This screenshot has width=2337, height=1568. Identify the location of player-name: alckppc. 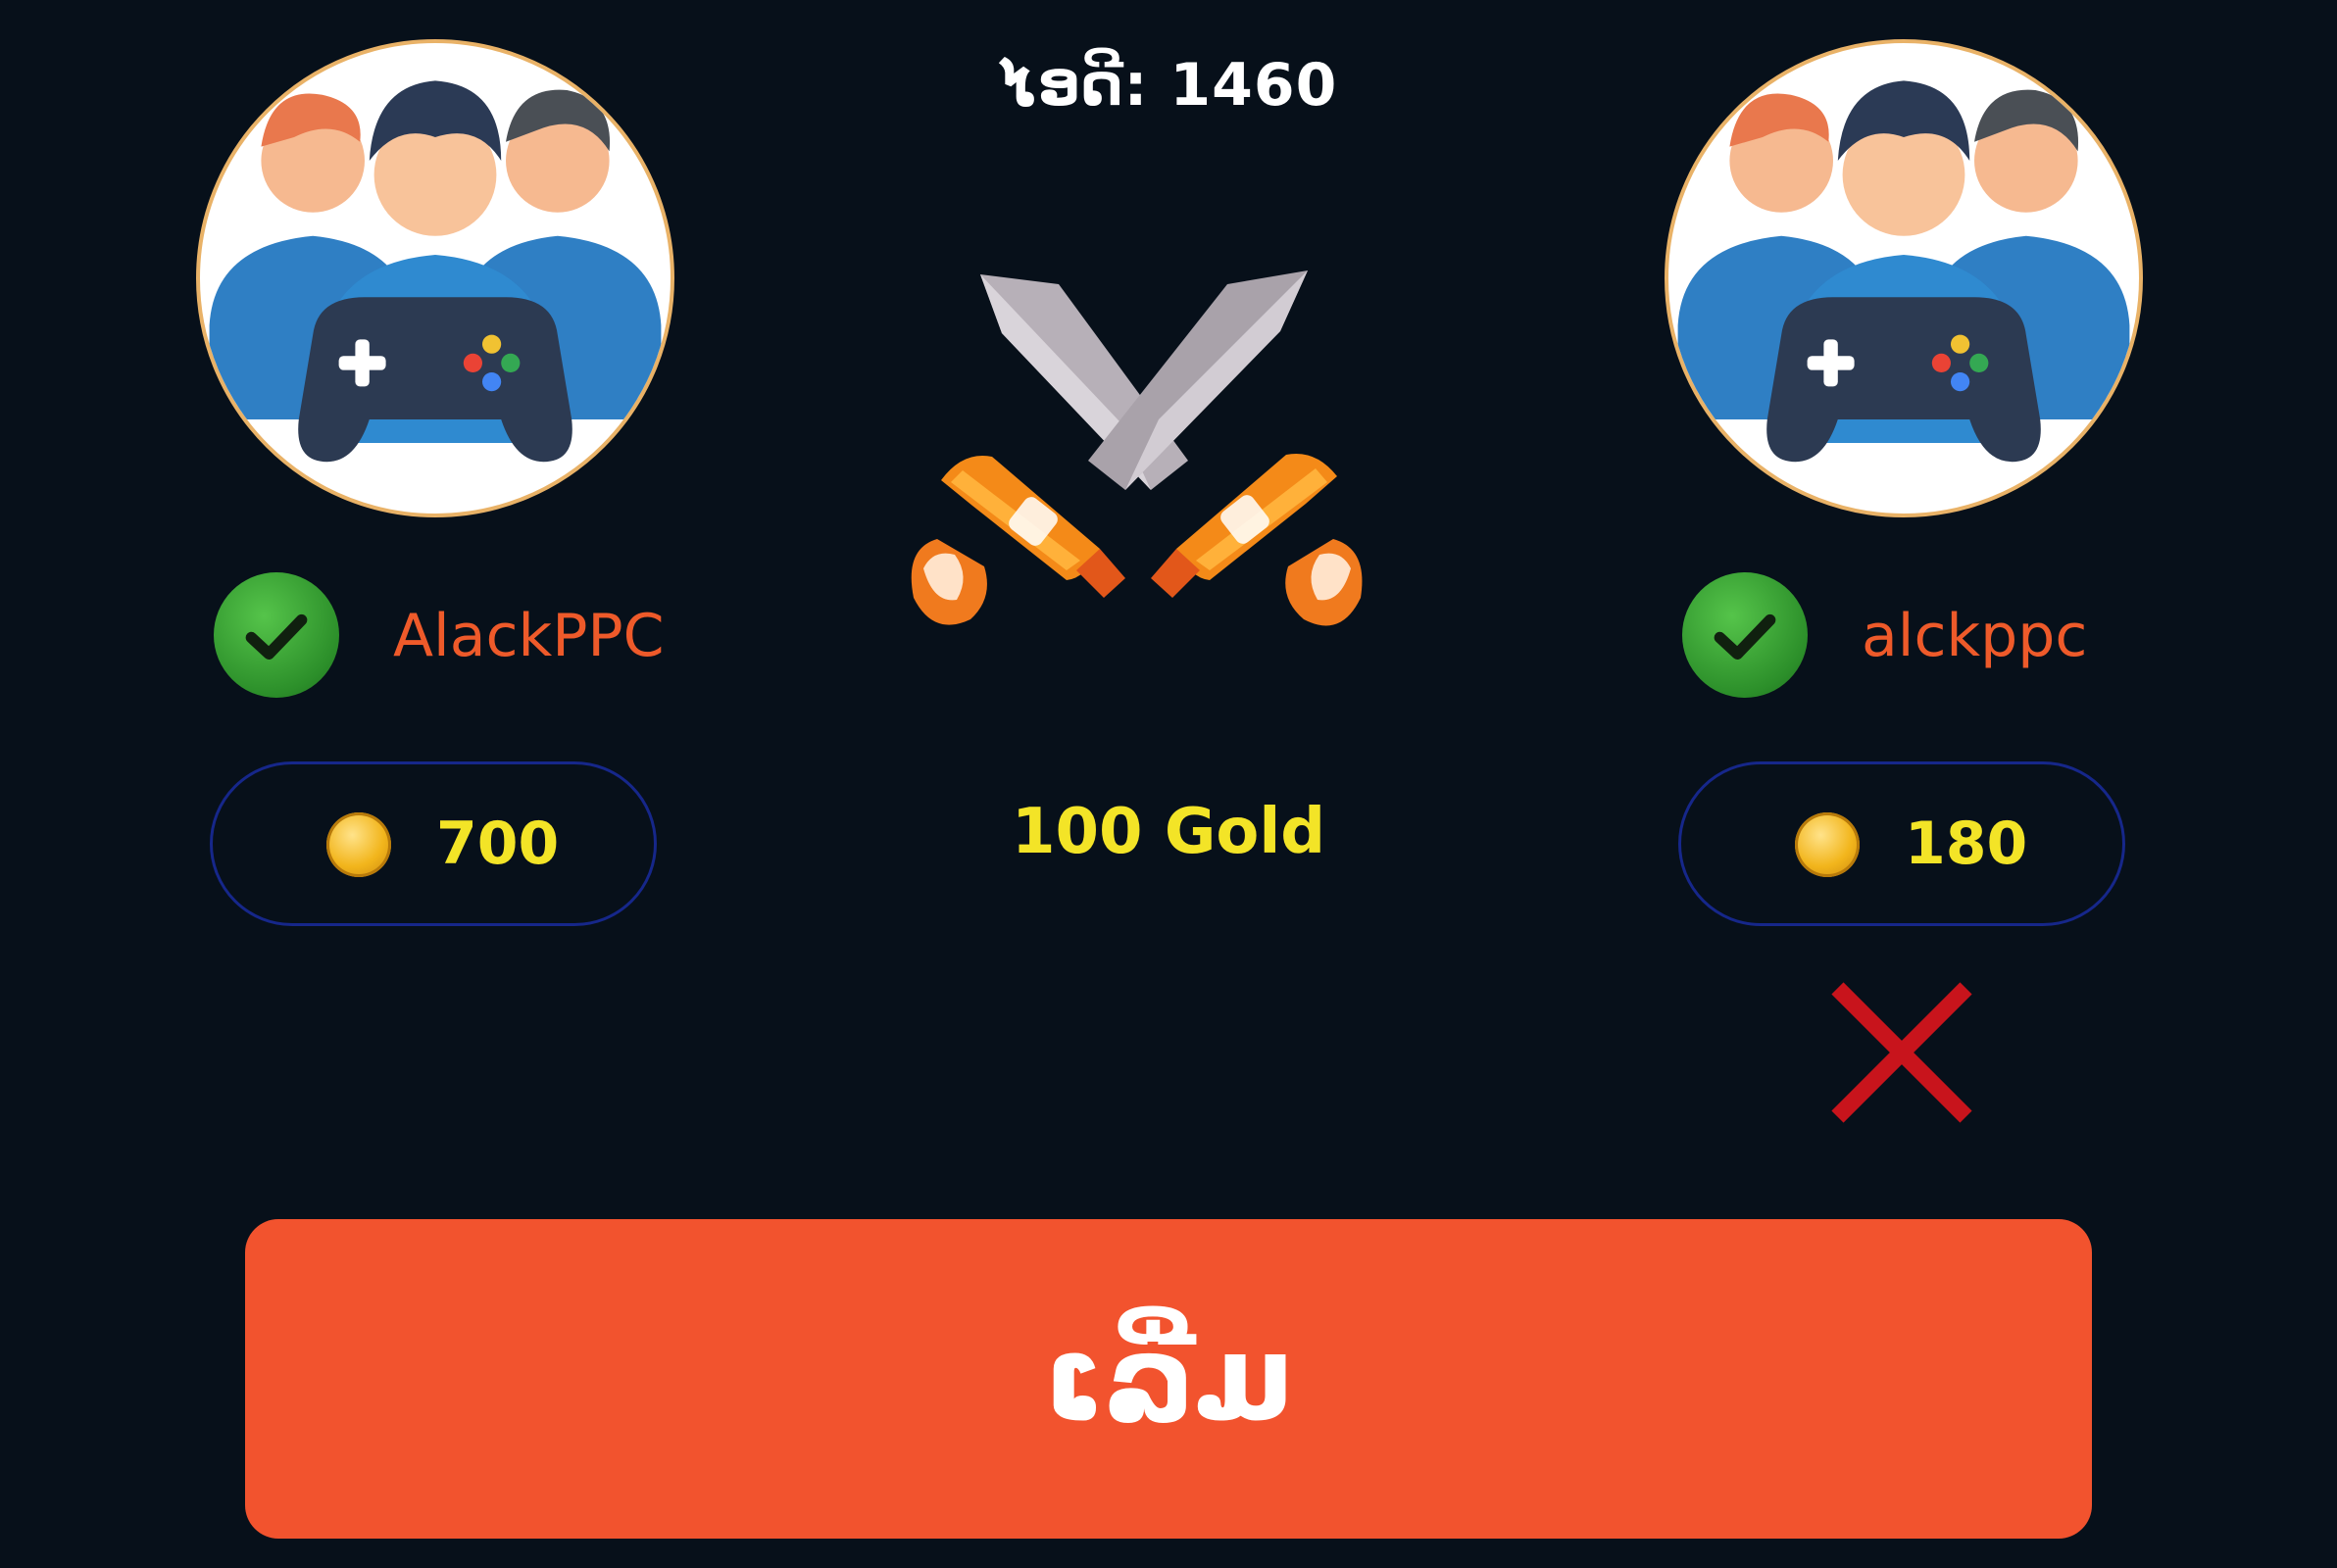
(1975, 636).